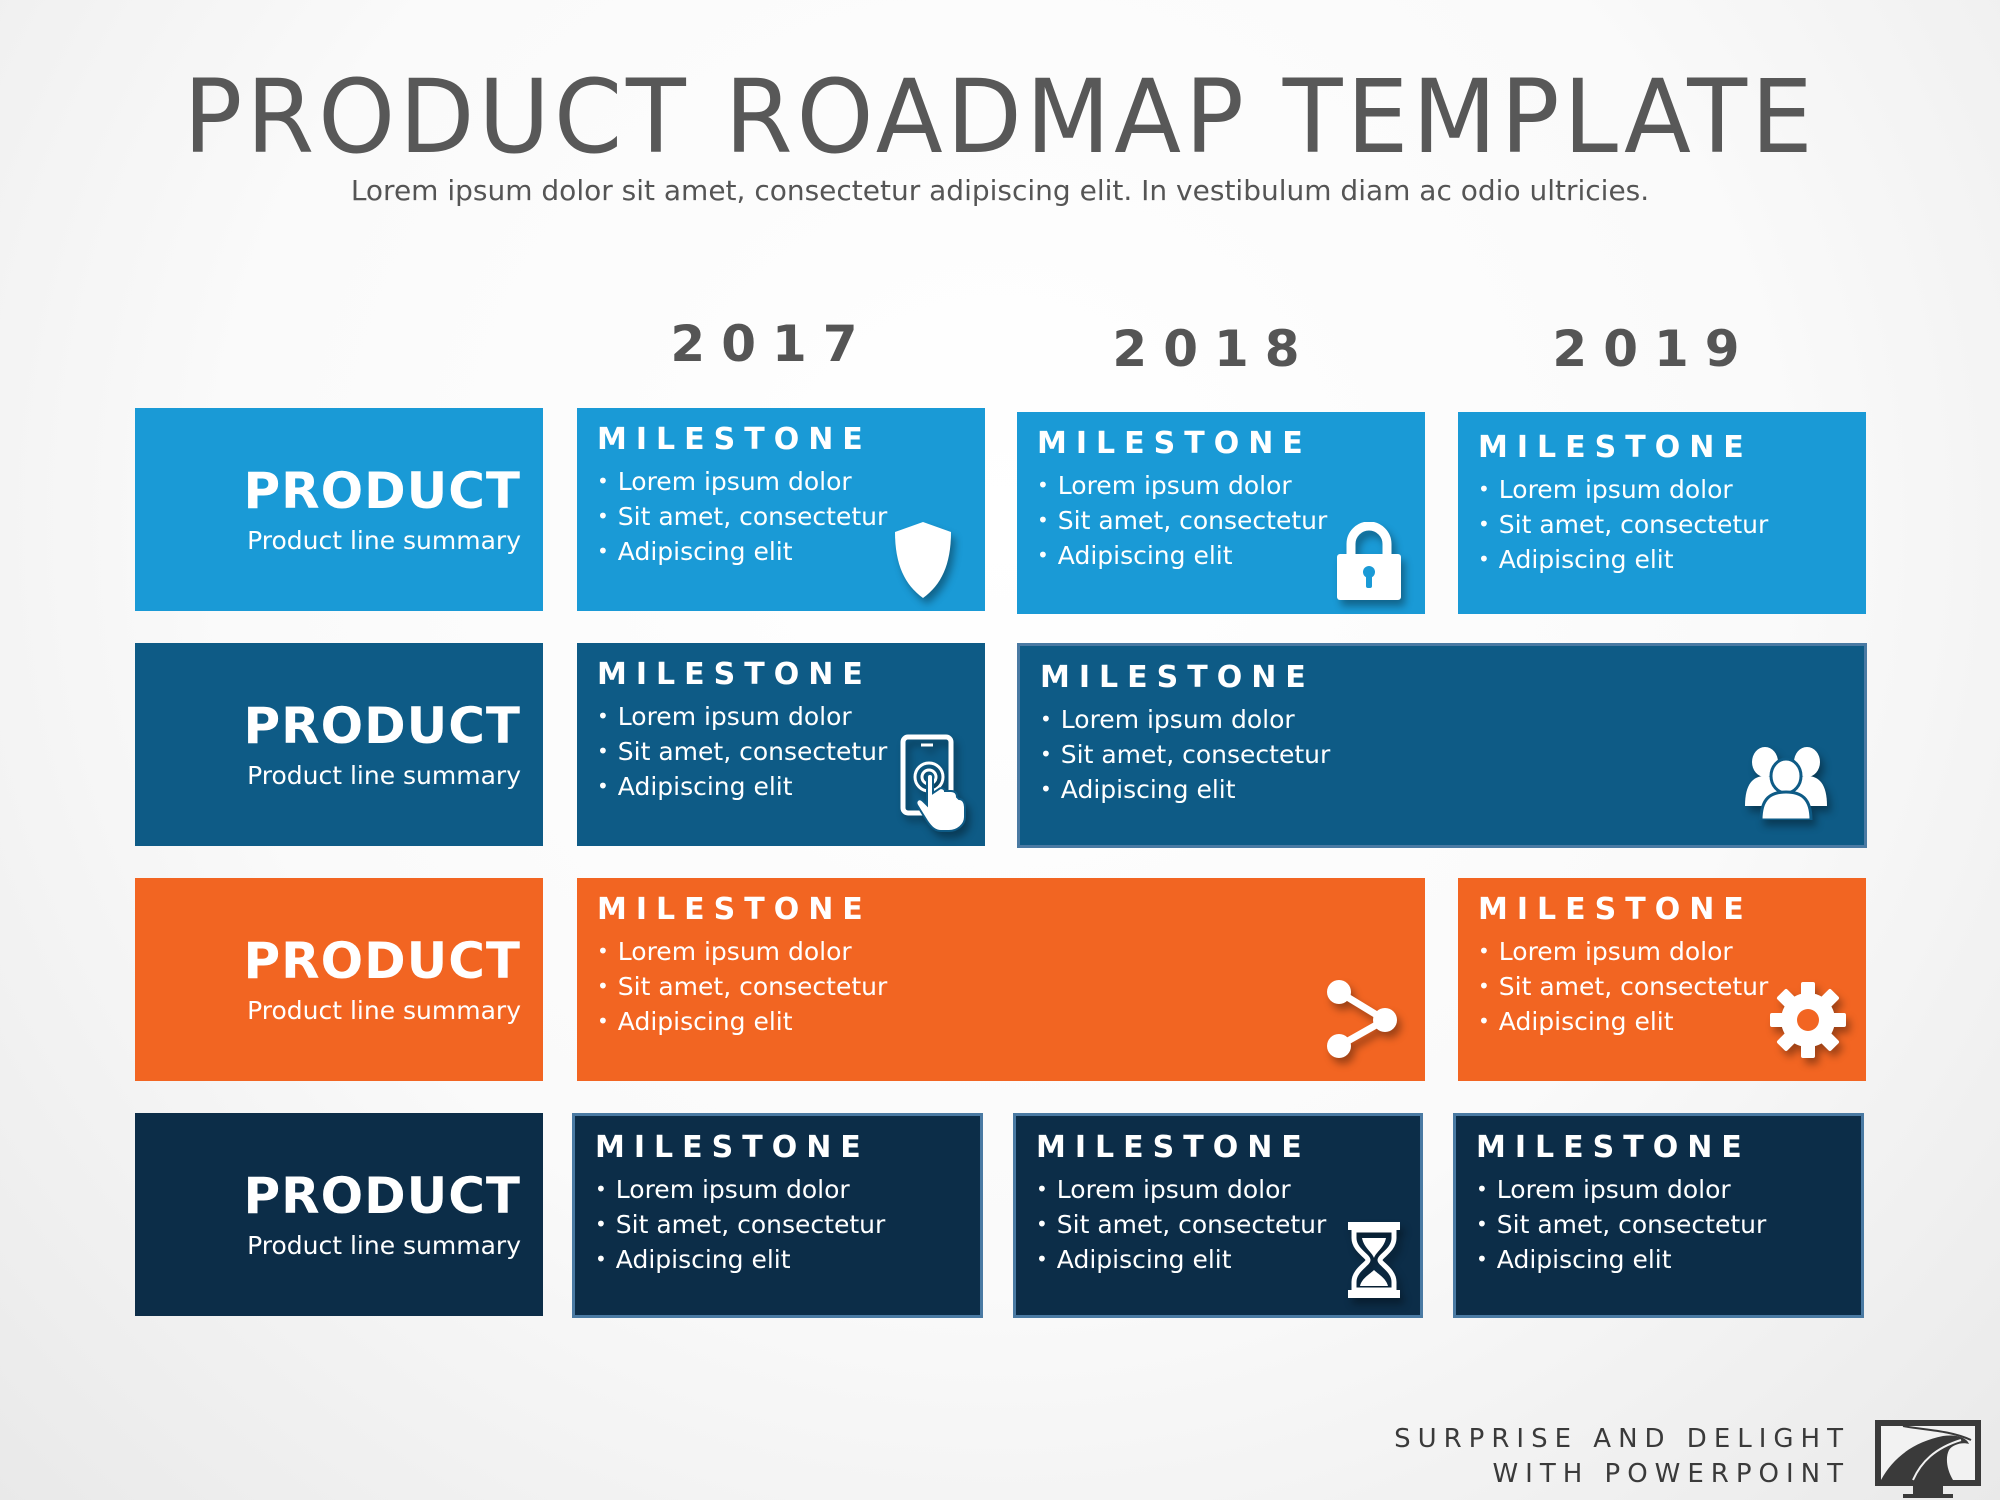 The height and width of the screenshot is (1500, 2000). What do you see at coordinates (1928, 1459) in the screenshot?
I see `road-monitor-icon` at bounding box center [1928, 1459].